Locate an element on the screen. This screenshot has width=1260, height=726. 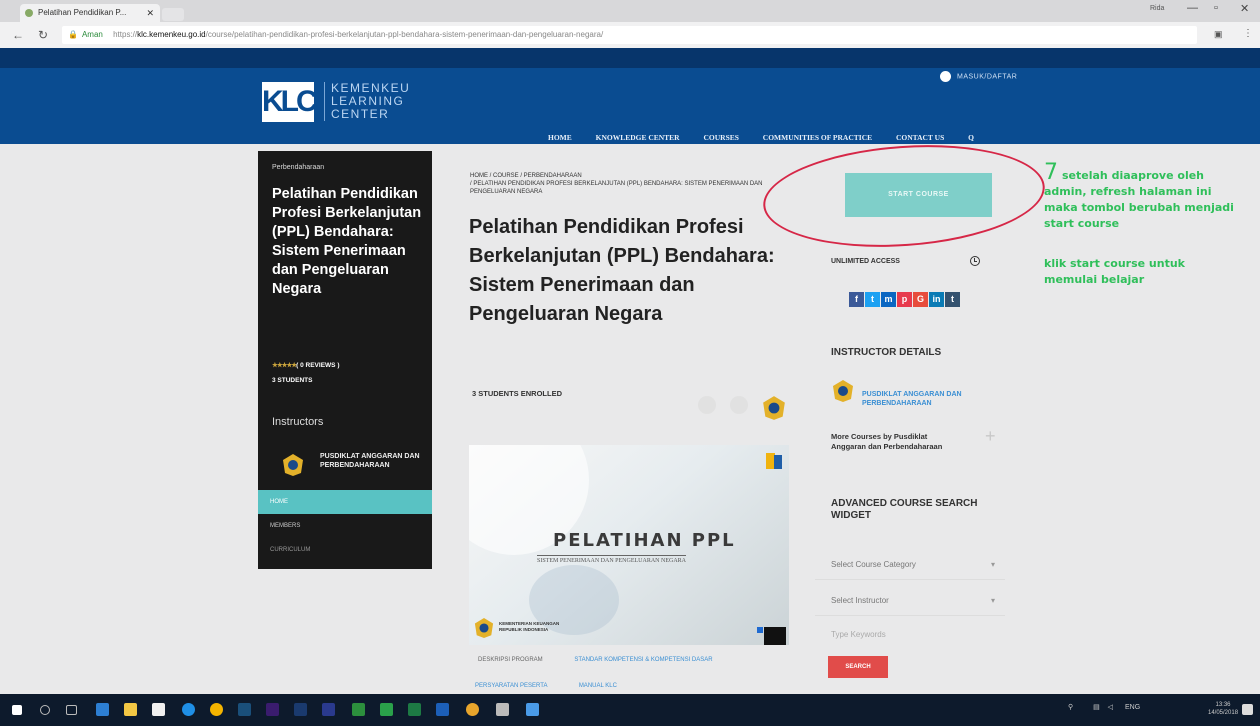
tab-persyaratan: PERSYARATAN PESERTA is located at coordinates (511, 686).